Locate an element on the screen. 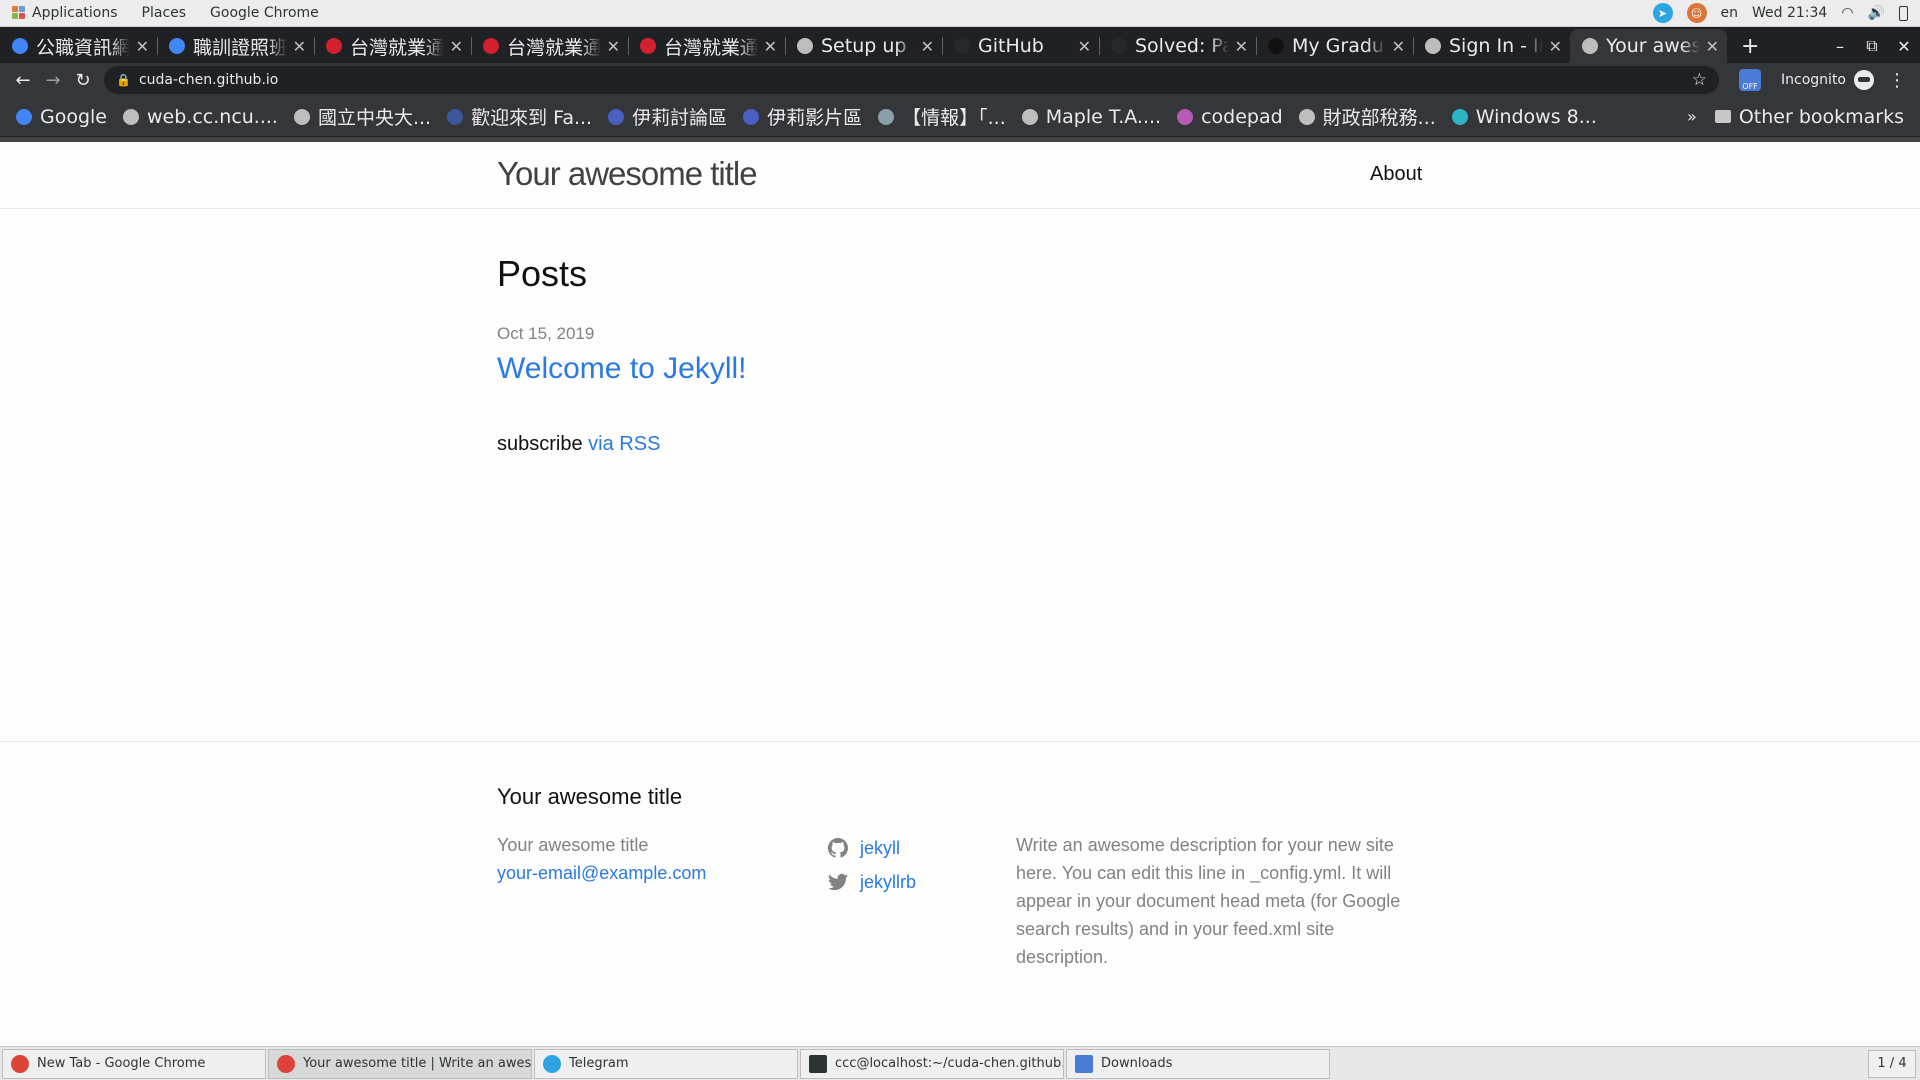  bookmark-item: Google is located at coordinates (61, 117).